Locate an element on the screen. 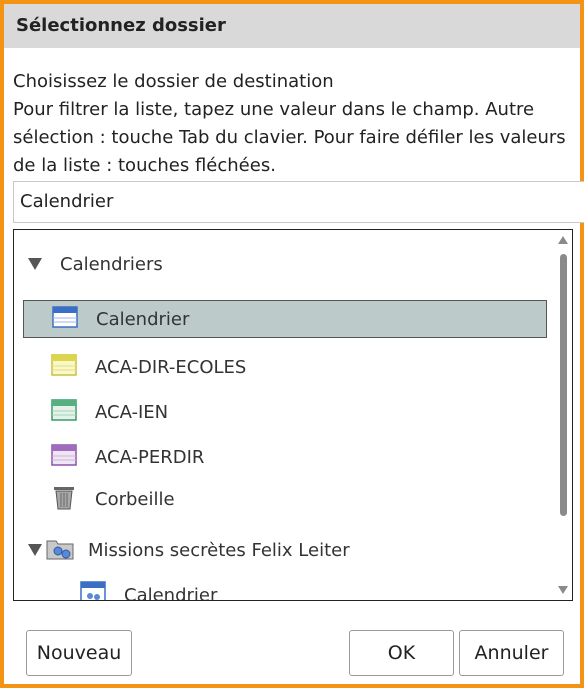 The width and height of the screenshot is (584, 688). scroll-up-arrow-icon is located at coordinates (563, 240).